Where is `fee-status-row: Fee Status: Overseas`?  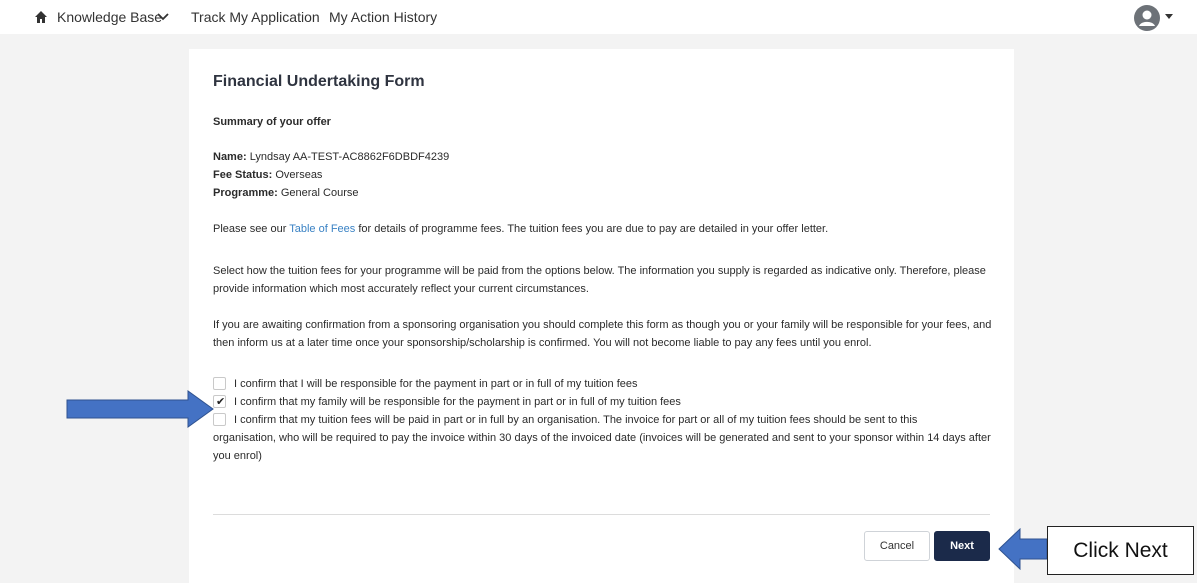
fee-status-row: Fee Status: Overseas is located at coordinates (267, 175).